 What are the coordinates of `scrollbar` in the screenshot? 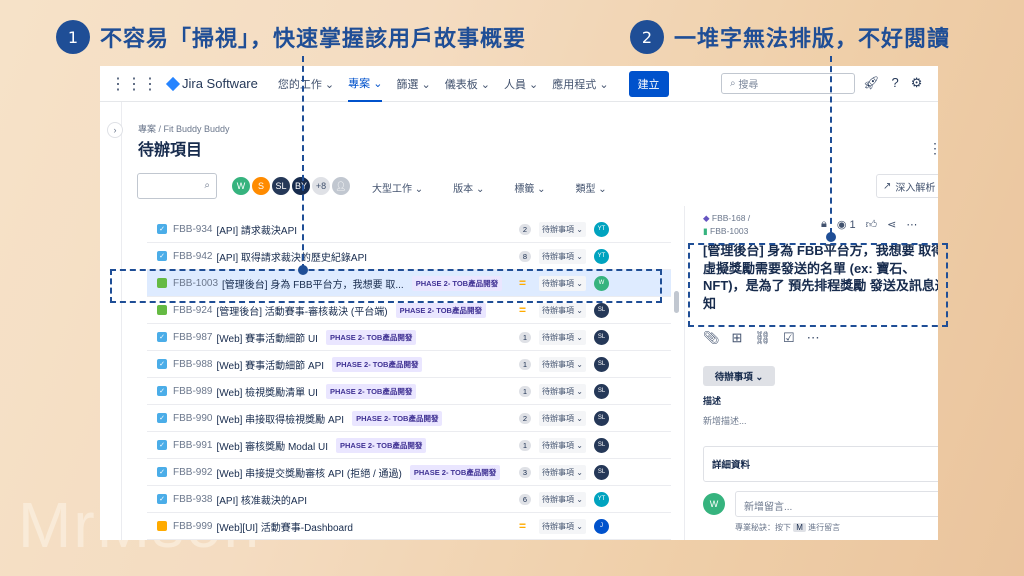 It's located at (676, 302).